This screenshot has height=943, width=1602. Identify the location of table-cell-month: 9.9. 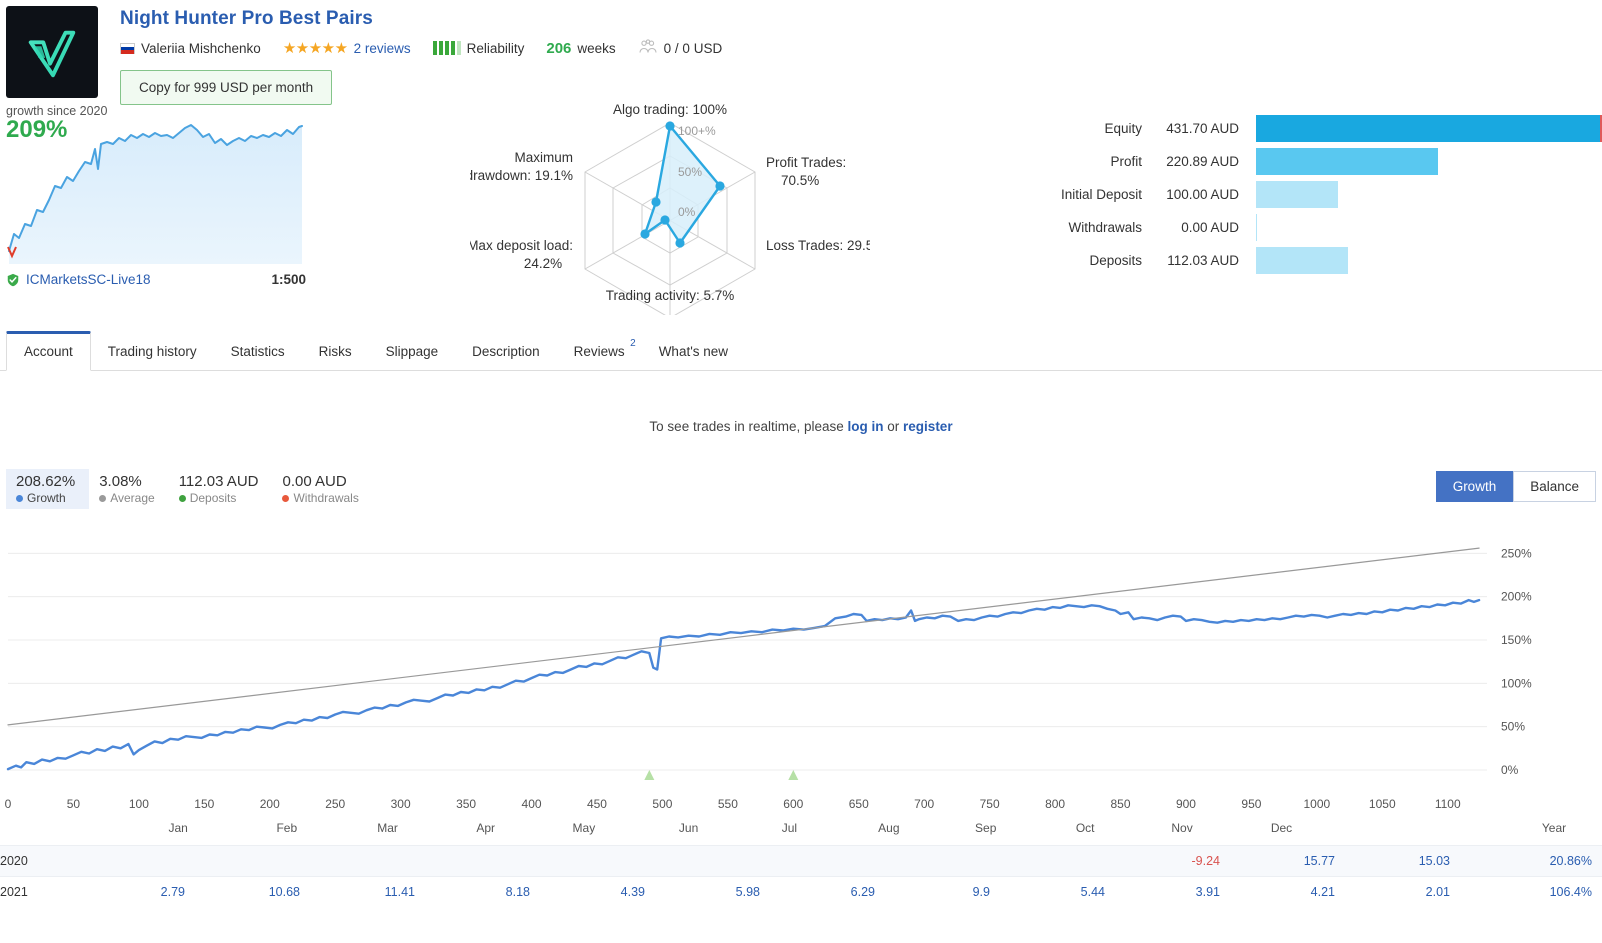
(981, 892).